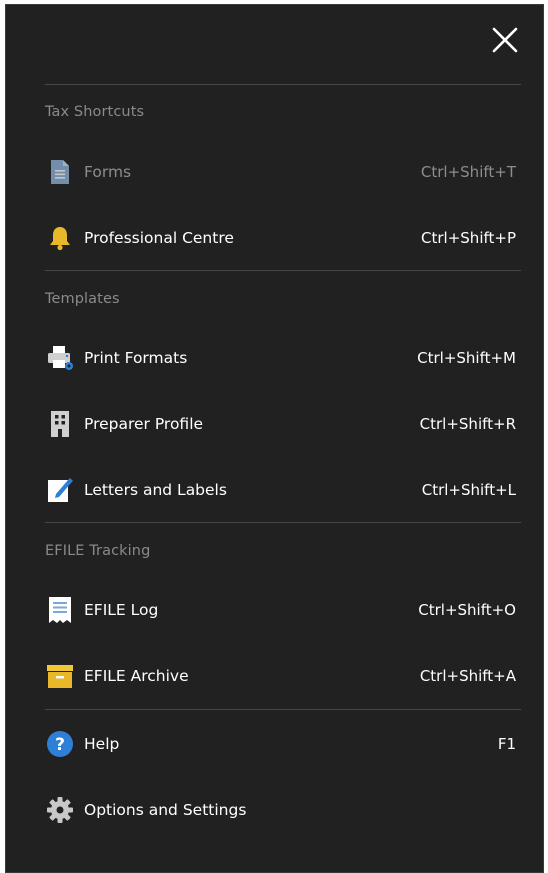 The image size is (548, 873). What do you see at coordinates (467, 424) in the screenshot?
I see `shortcut-text: Ctrl+Shift+R` at bounding box center [467, 424].